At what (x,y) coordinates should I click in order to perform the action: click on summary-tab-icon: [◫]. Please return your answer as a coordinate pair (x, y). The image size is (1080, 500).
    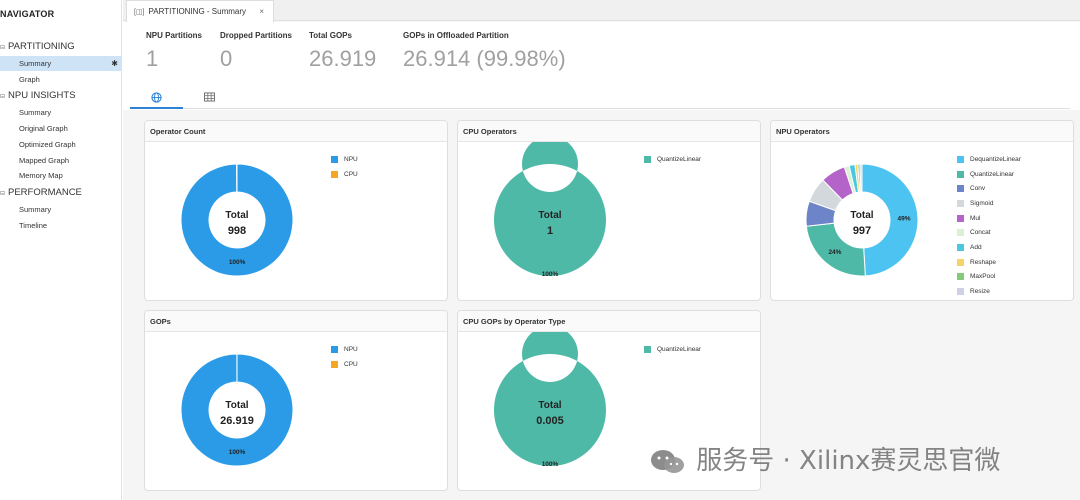
    Looking at the image, I should click on (139, 12).